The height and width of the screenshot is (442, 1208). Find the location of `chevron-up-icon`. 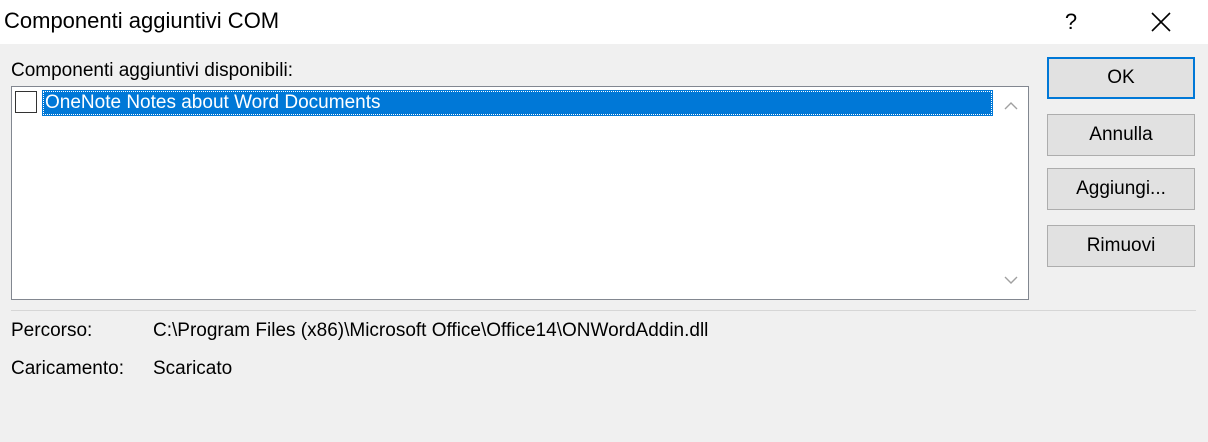

chevron-up-icon is located at coordinates (1011, 106).